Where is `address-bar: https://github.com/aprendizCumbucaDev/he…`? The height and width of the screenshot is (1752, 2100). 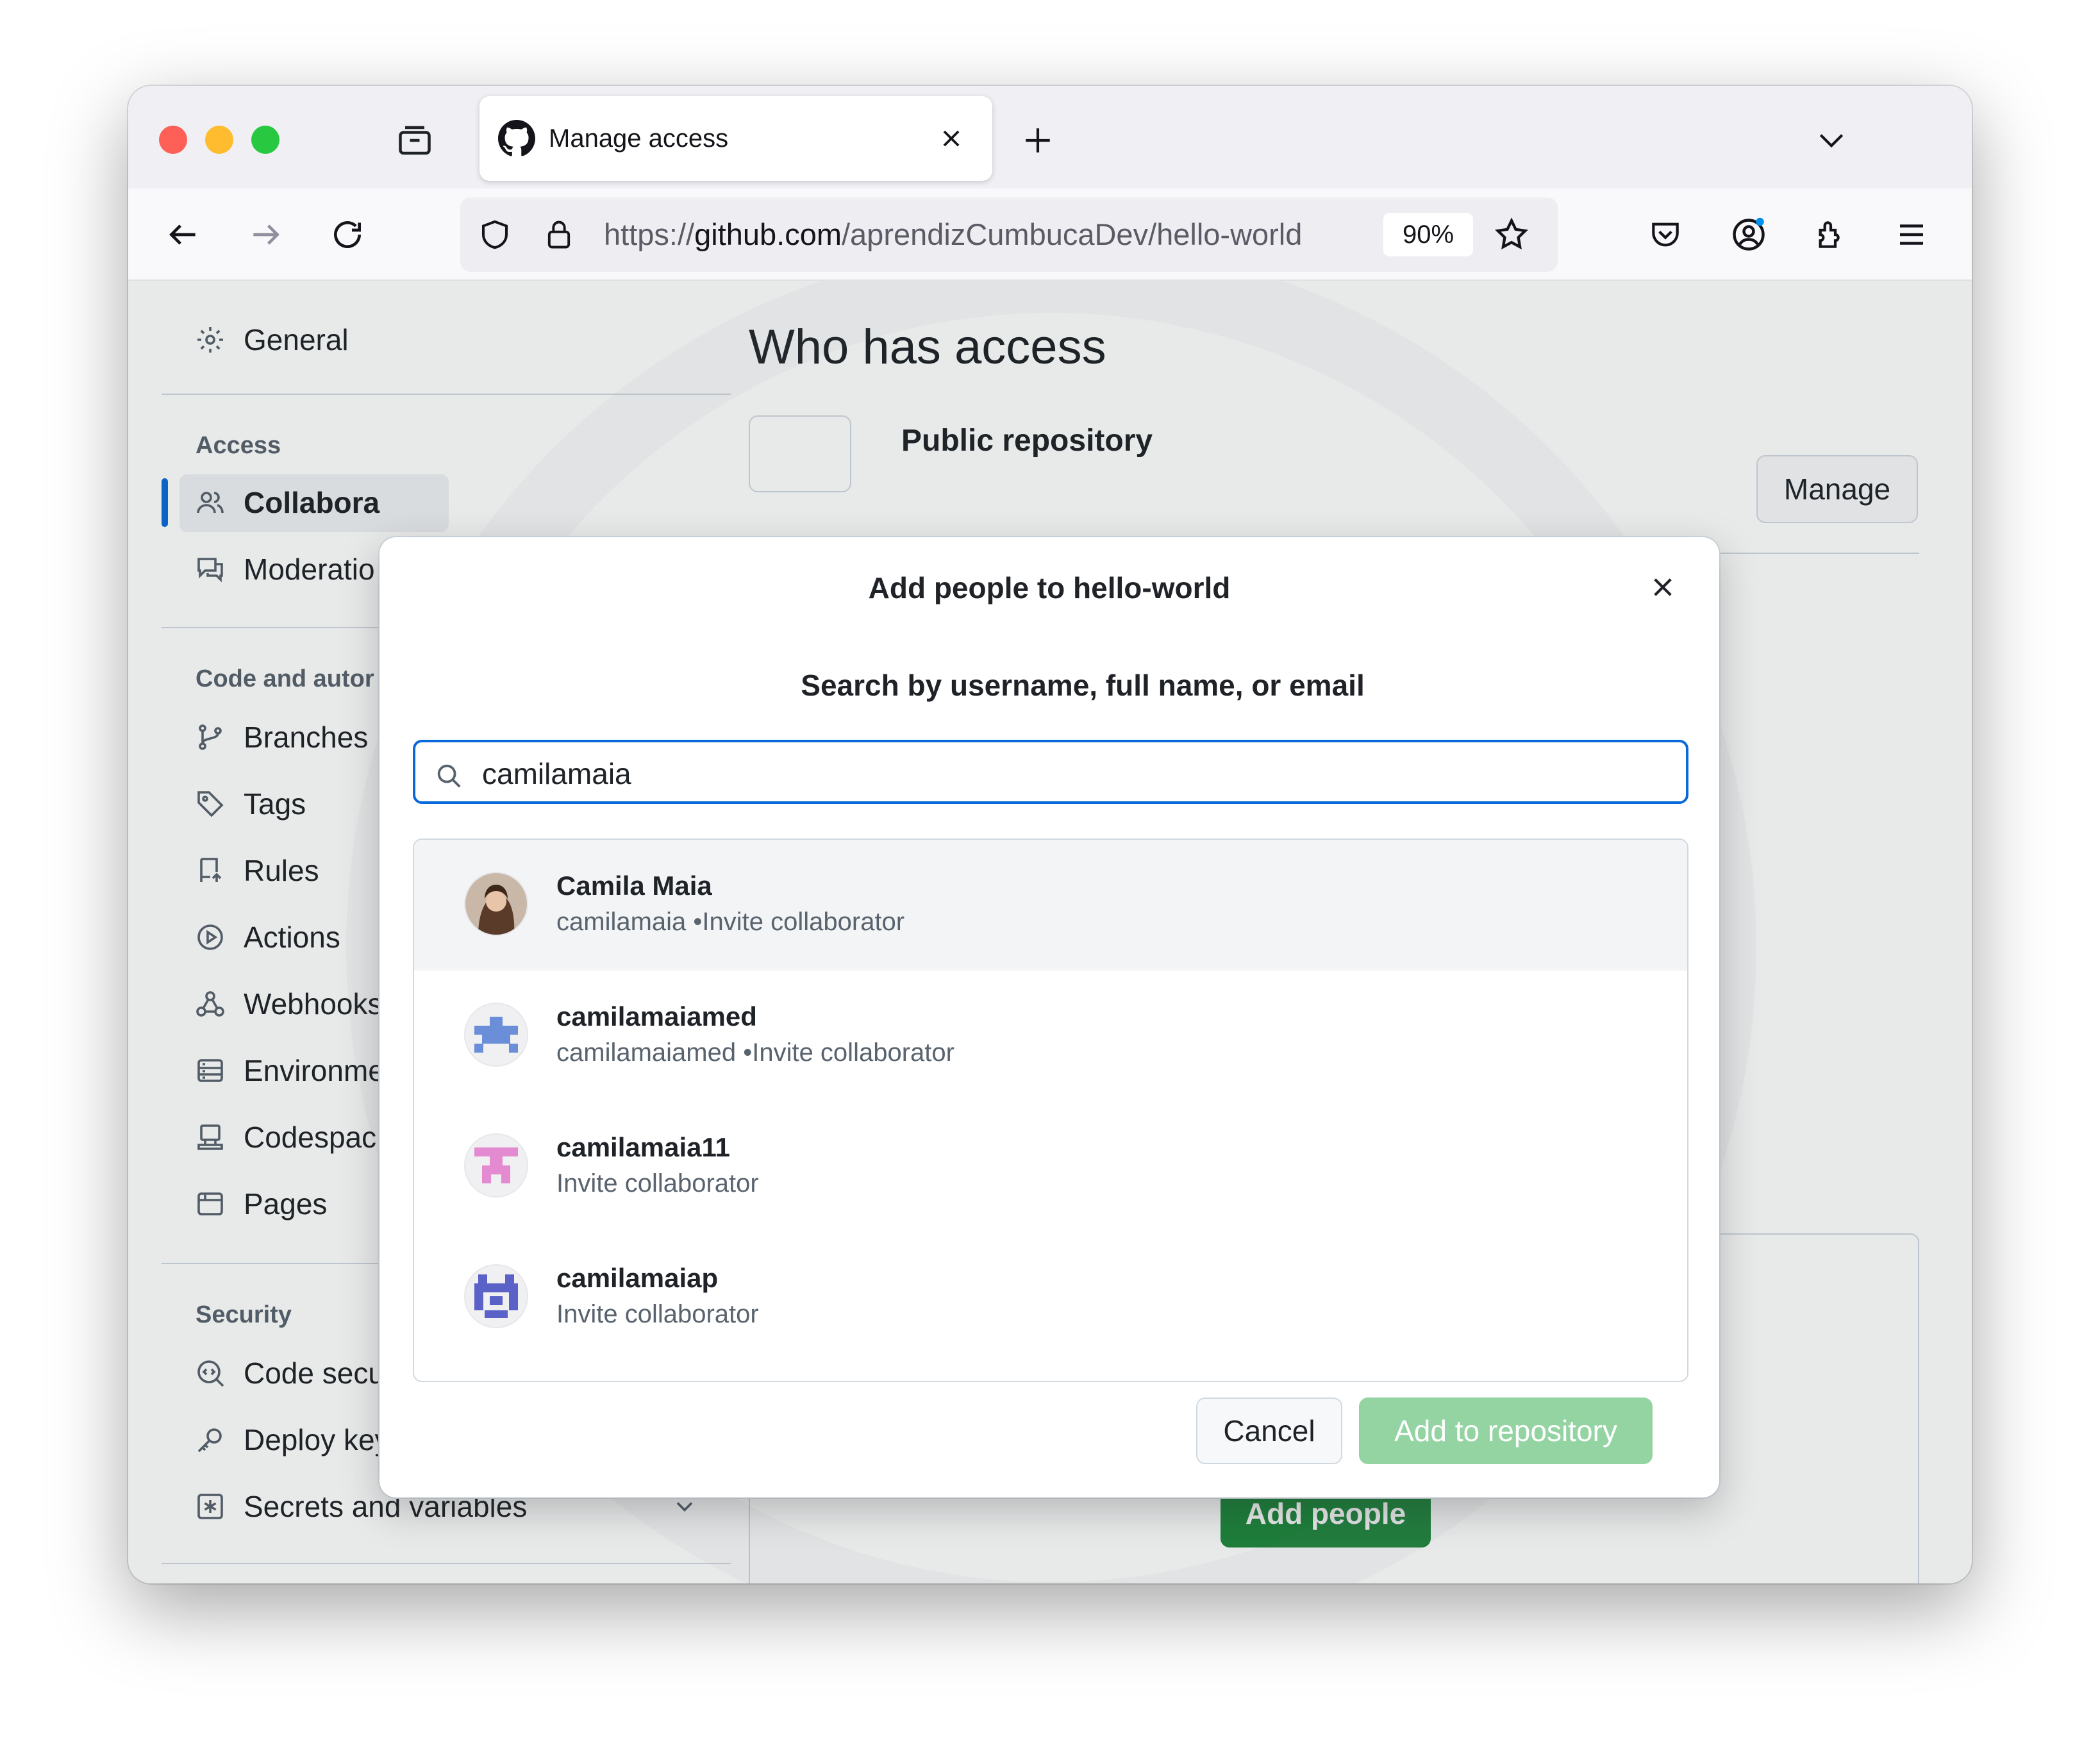
address-bar: https://github.com/aprendizCumbucaDev/he… is located at coordinates (1009, 234).